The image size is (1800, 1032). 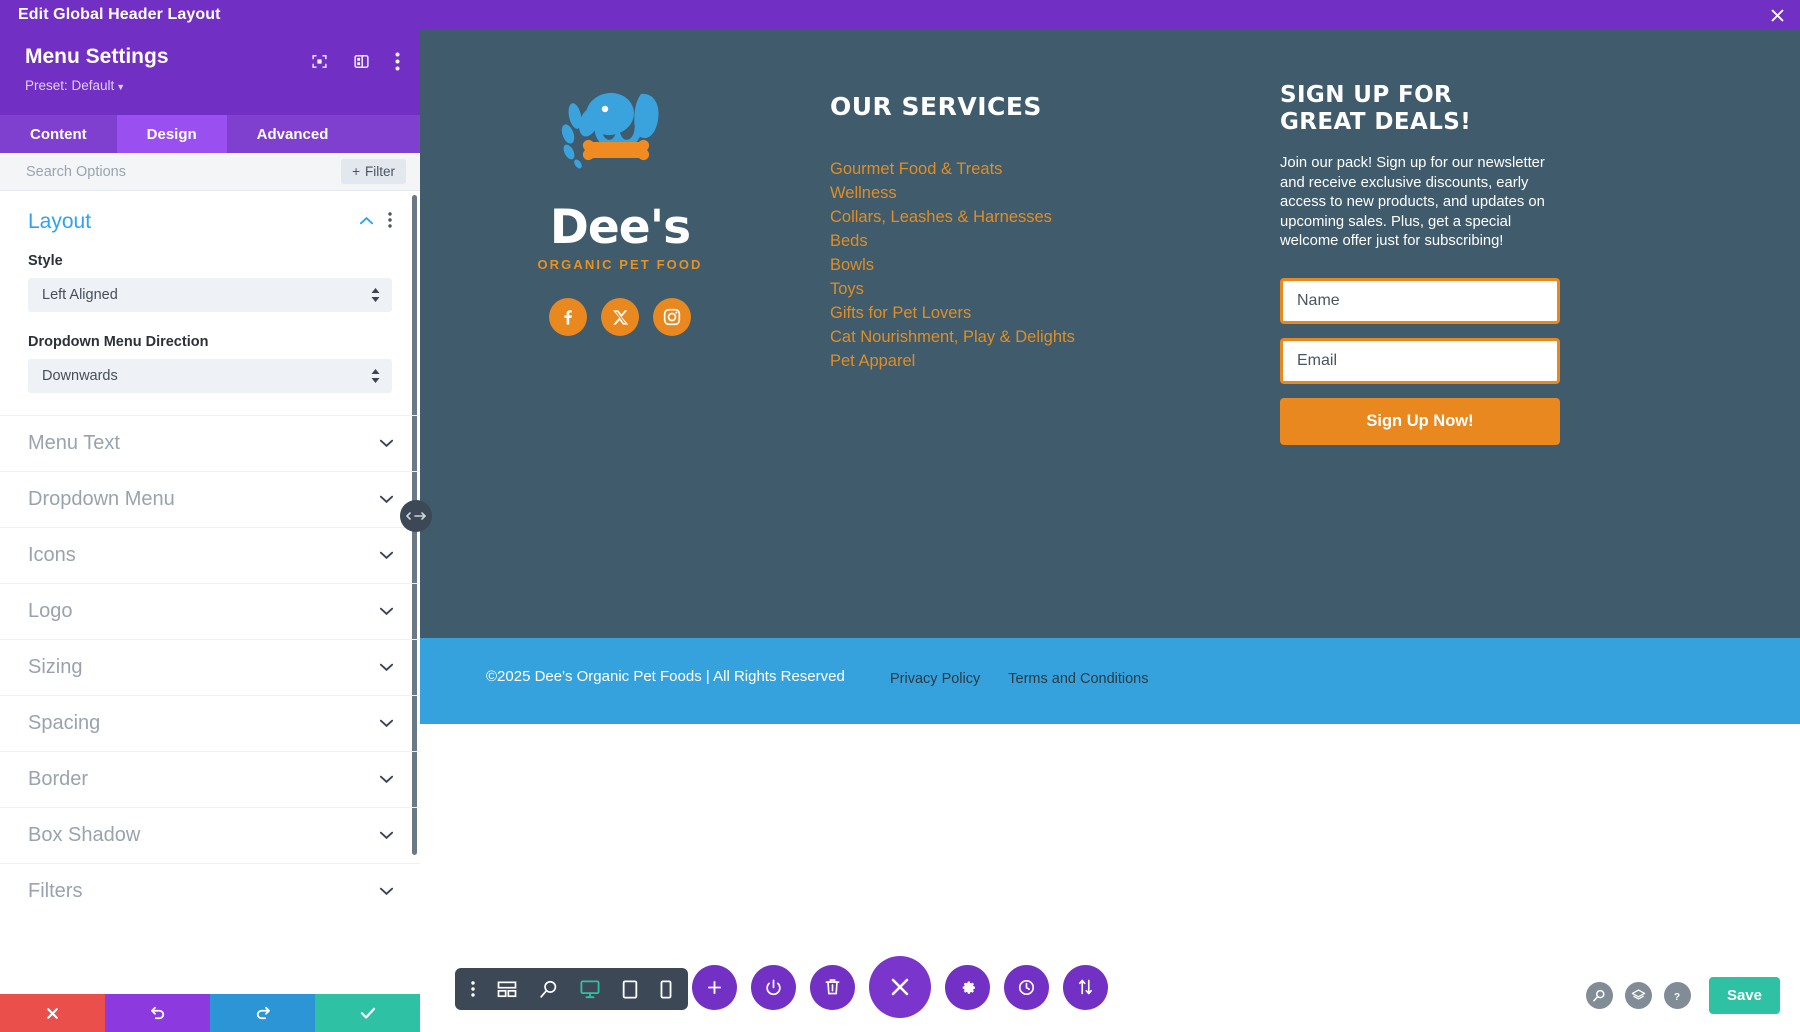 What do you see at coordinates (210, 611) in the screenshot?
I see `section-logo: Logo` at bounding box center [210, 611].